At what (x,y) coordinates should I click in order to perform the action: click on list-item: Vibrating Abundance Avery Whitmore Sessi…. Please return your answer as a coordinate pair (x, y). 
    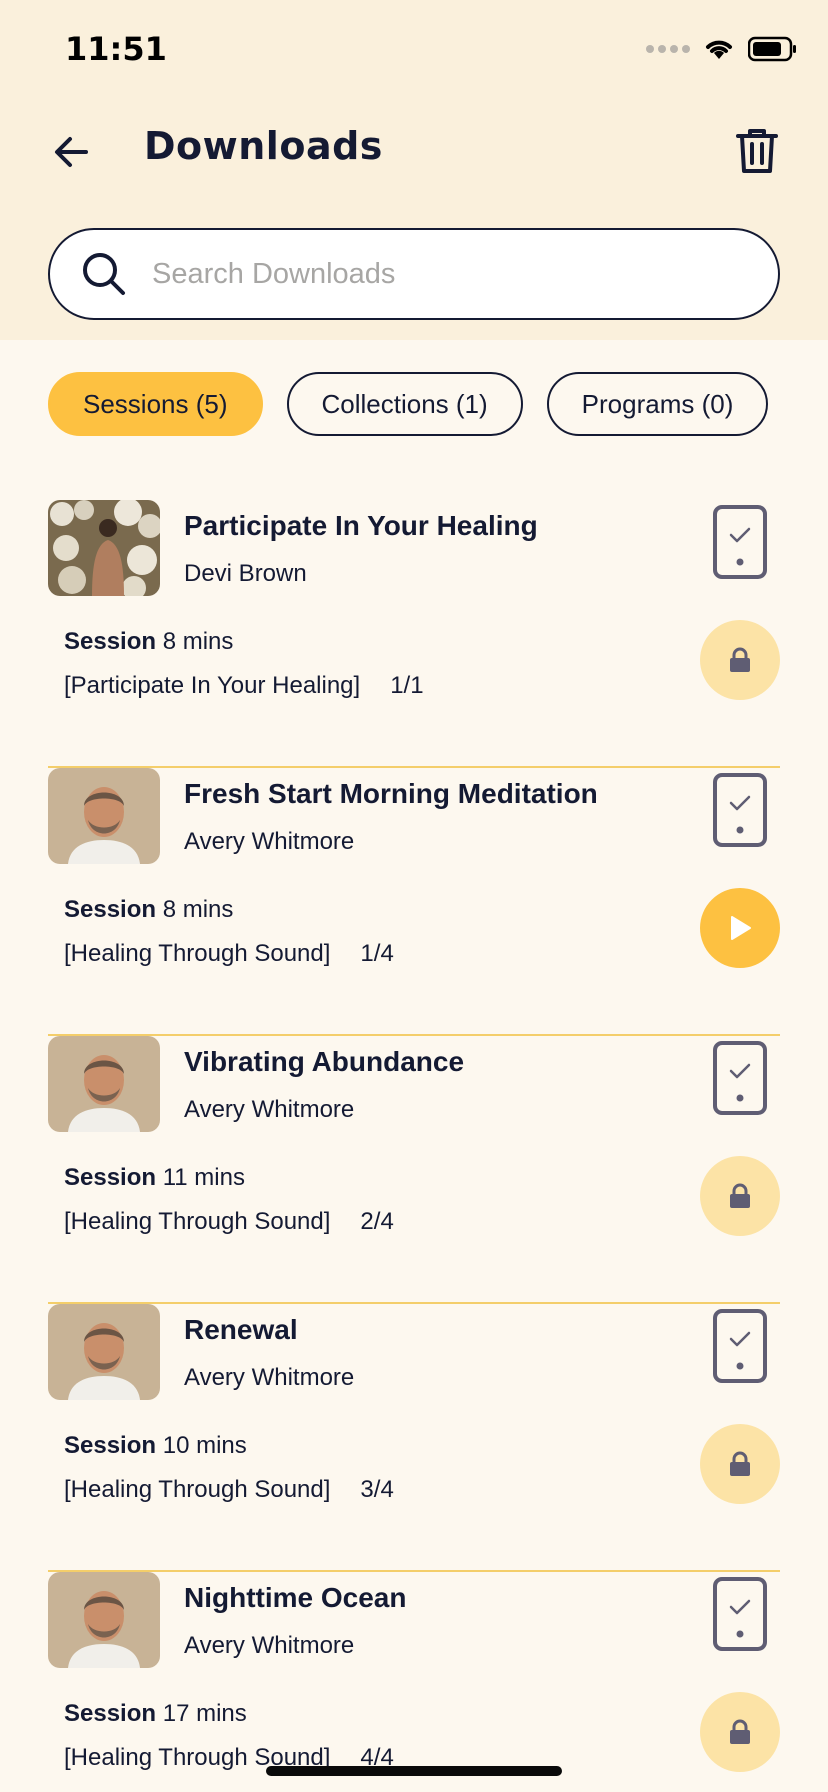
    Looking at the image, I should click on (414, 1170).